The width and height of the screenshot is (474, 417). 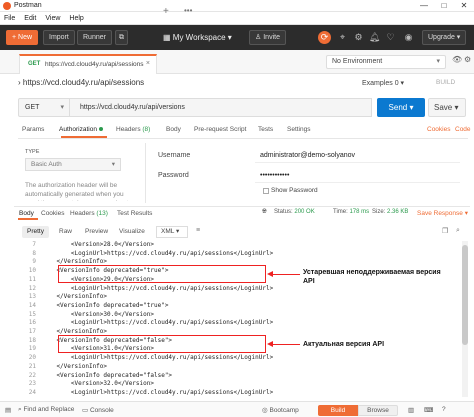 What do you see at coordinates (374, 37) in the screenshot?
I see `notifications-icon: 🔔︎` at bounding box center [374, 37].